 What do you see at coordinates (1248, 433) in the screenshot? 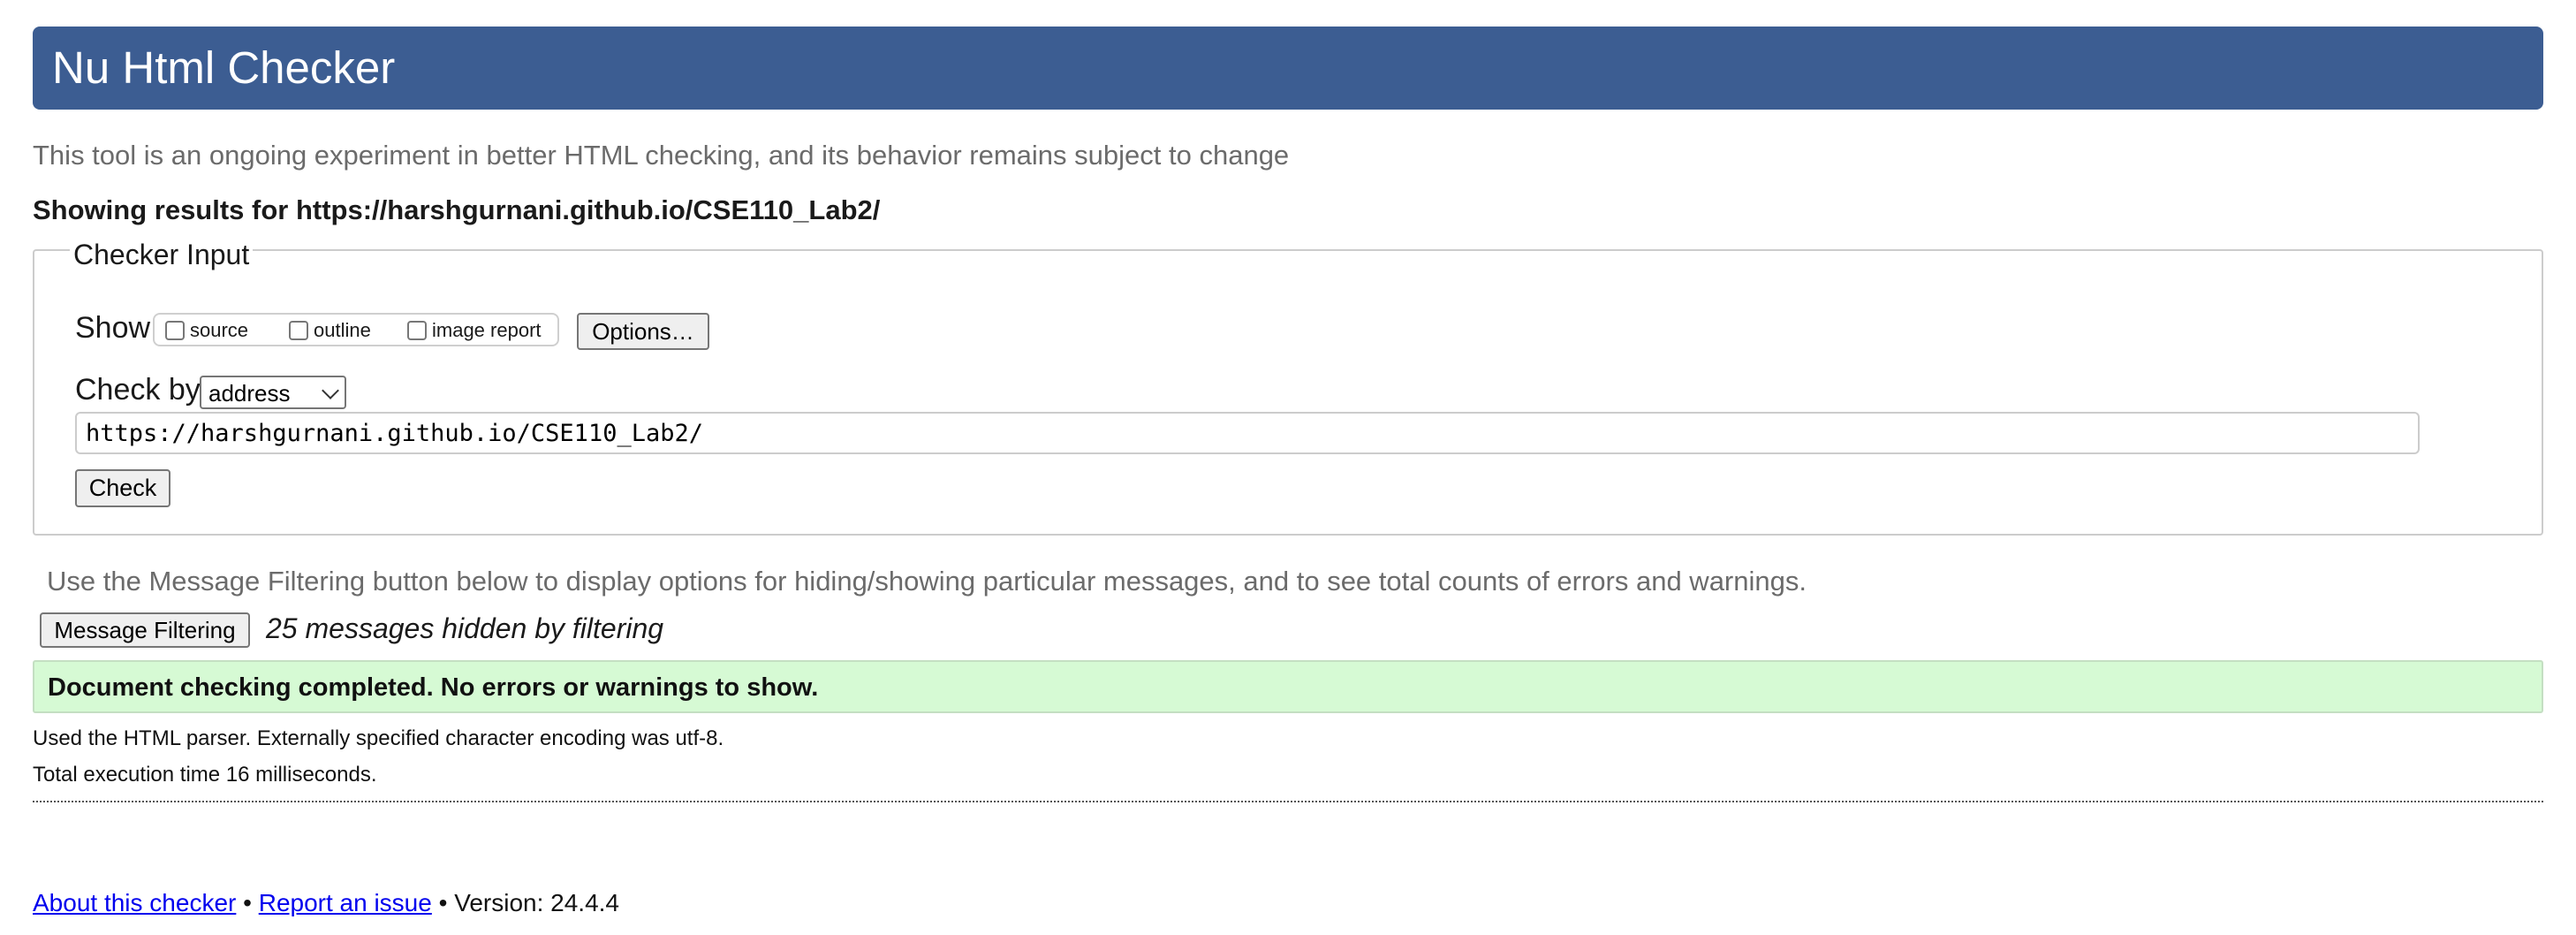
I see `url-input` at bounding box center [1248, 433].